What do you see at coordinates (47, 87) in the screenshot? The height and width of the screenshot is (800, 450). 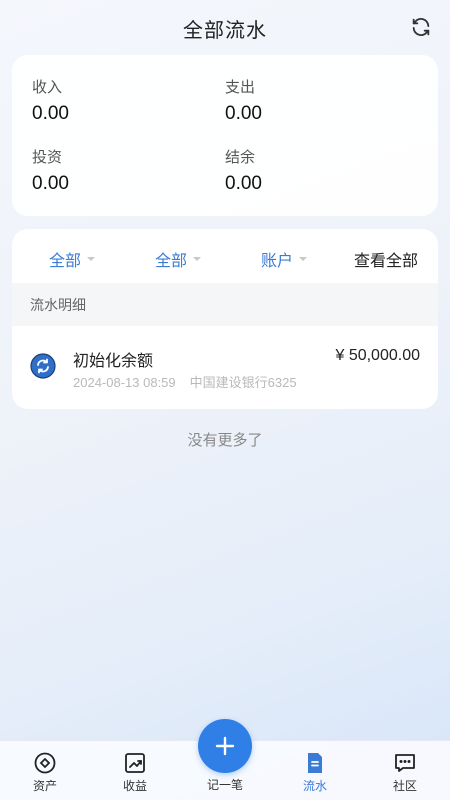 I see `income-label: 收入` at bounding box center [47, 87].